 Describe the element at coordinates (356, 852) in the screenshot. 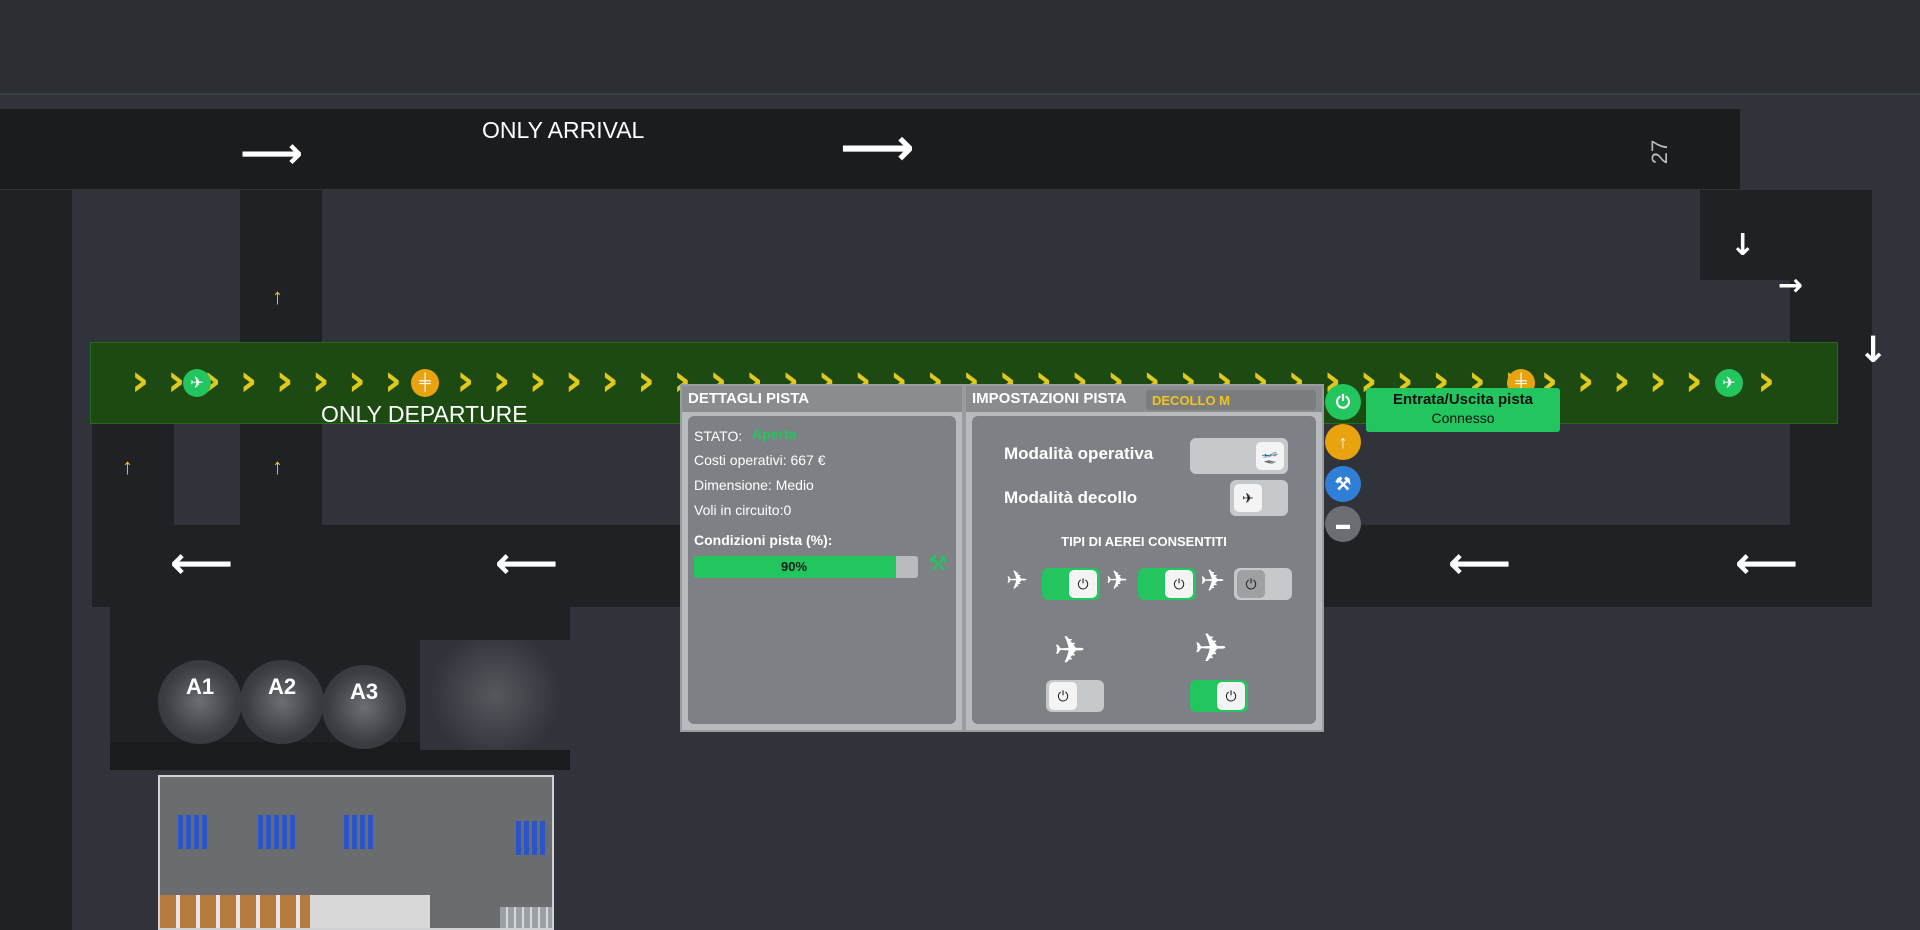

I see `terminal-building` at that location.